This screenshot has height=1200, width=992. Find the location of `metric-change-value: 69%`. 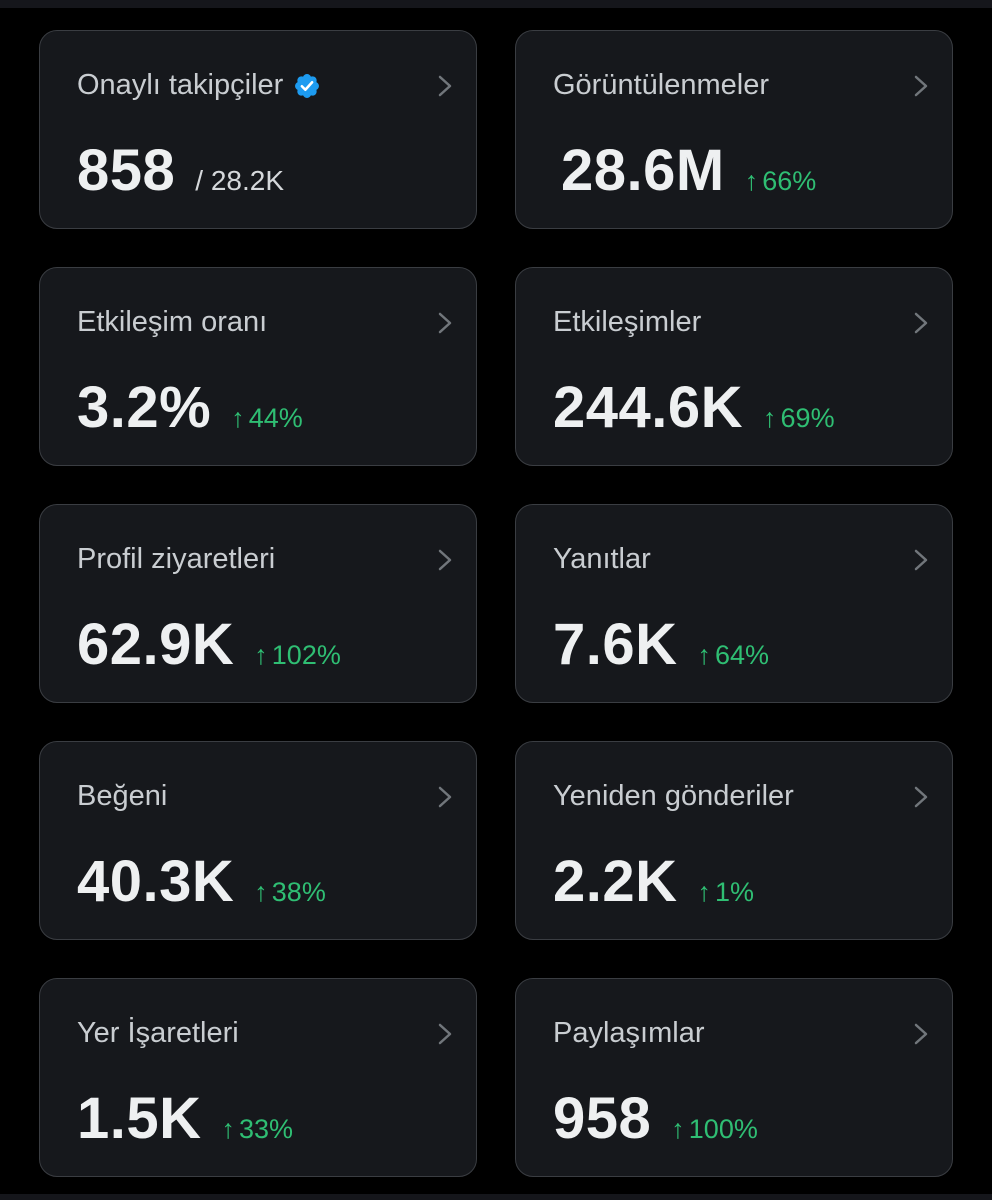

metric-change-value: 69% is located at coordinates (807, 418).